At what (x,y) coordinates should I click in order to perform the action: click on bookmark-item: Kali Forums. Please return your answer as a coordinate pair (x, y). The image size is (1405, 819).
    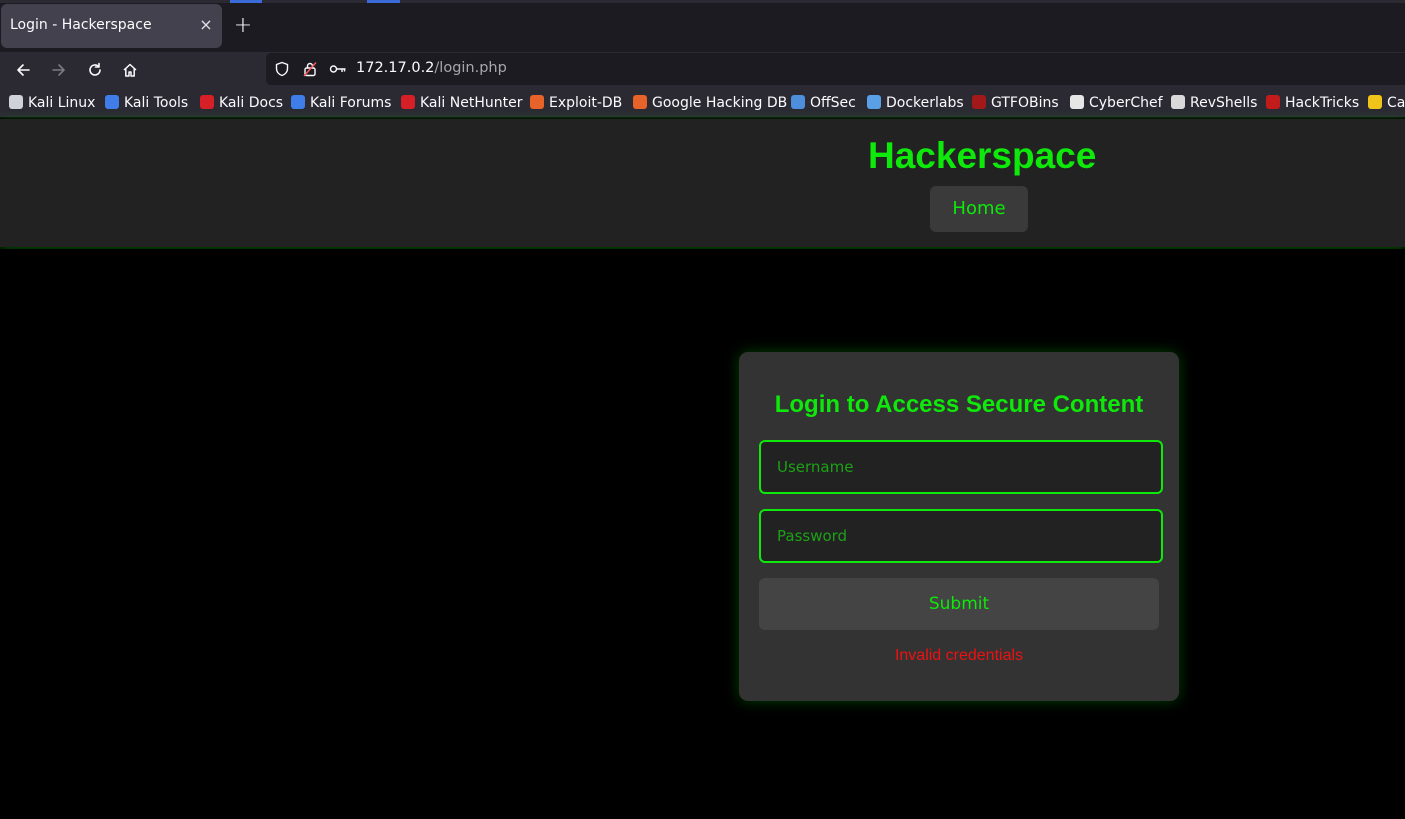
    Looking at the image, I should click on (341, 103).